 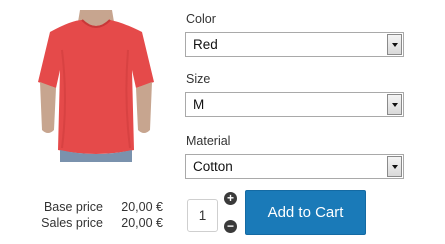 What do you see at coordinates (199, 104) in the screenshot?
I see `size-selected-value: M` at bounding box center [199, 104].